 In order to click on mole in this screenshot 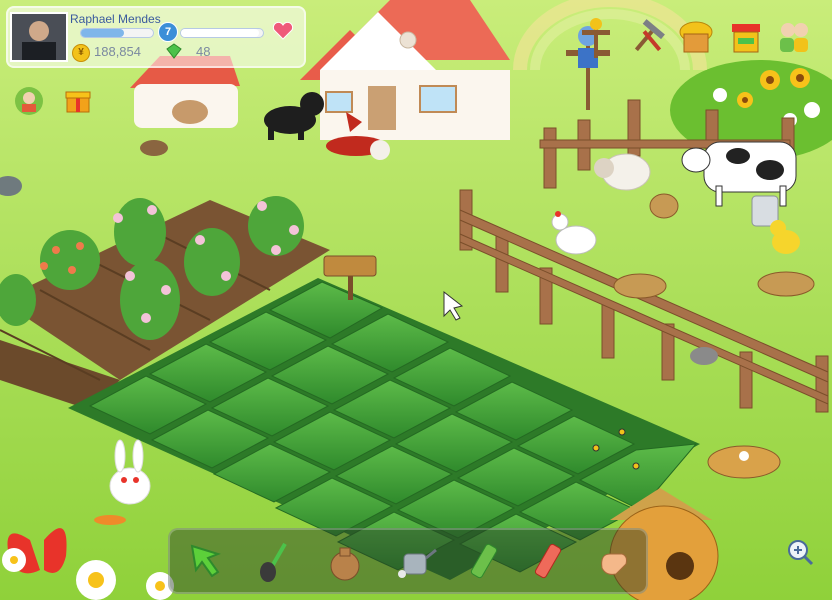, I will do `click(704, 356)`.